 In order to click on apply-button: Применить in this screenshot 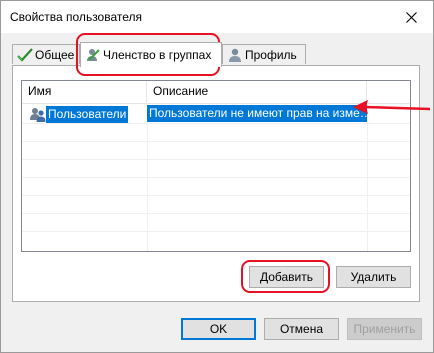, I will do `click(384, 329)`.